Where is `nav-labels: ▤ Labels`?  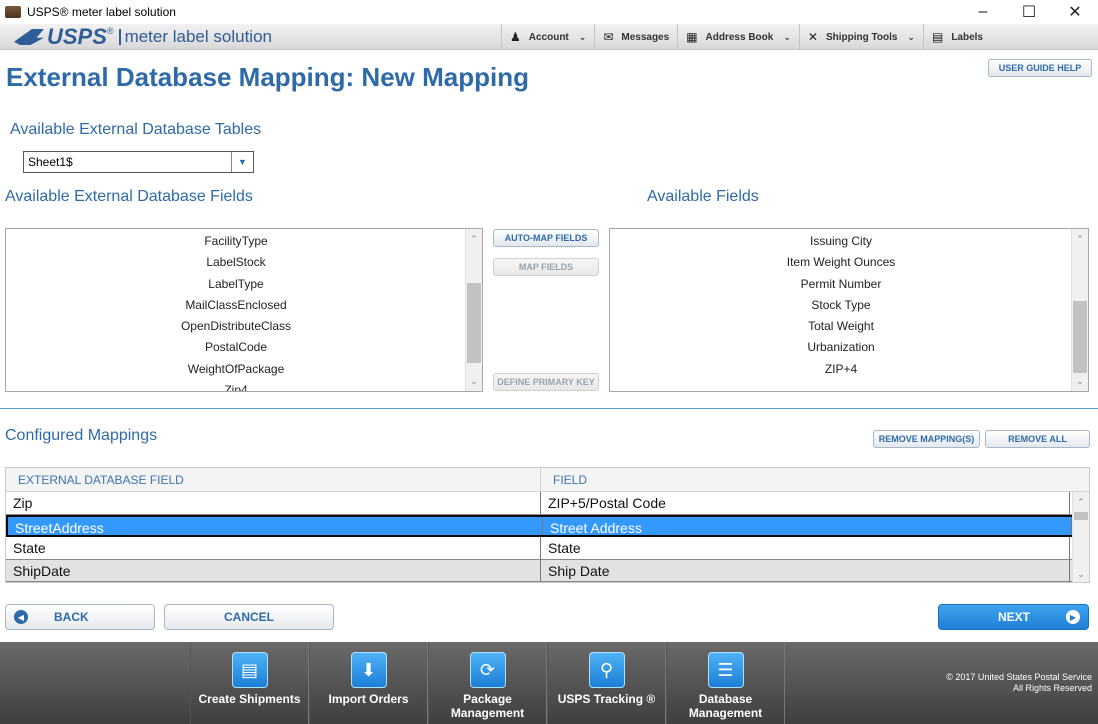 nav-labels: ▤ Labels is located at coordinates (956, 37).